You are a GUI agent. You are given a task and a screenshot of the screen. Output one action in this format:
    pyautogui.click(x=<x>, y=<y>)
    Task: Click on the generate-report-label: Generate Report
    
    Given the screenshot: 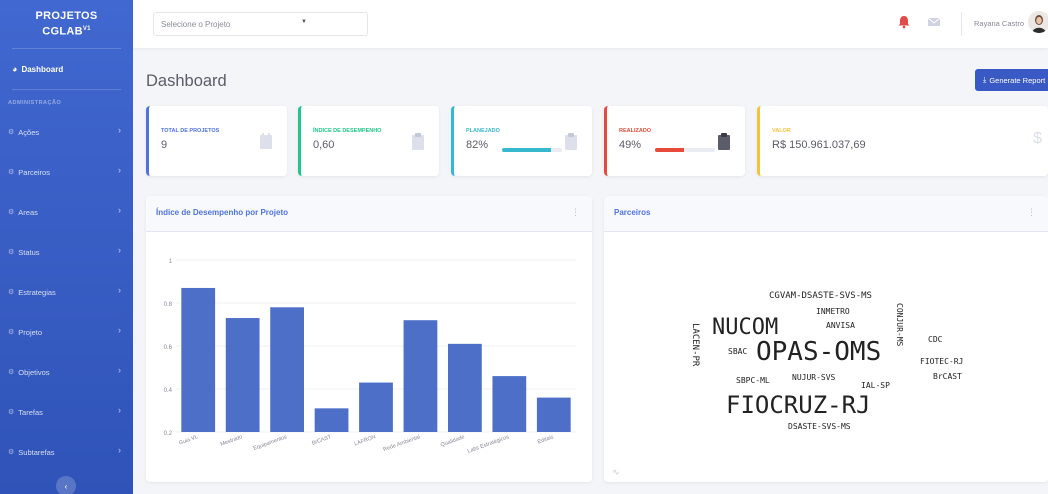 What is the action you would take?
    pyautogui.click(x=1017, y=80)
    